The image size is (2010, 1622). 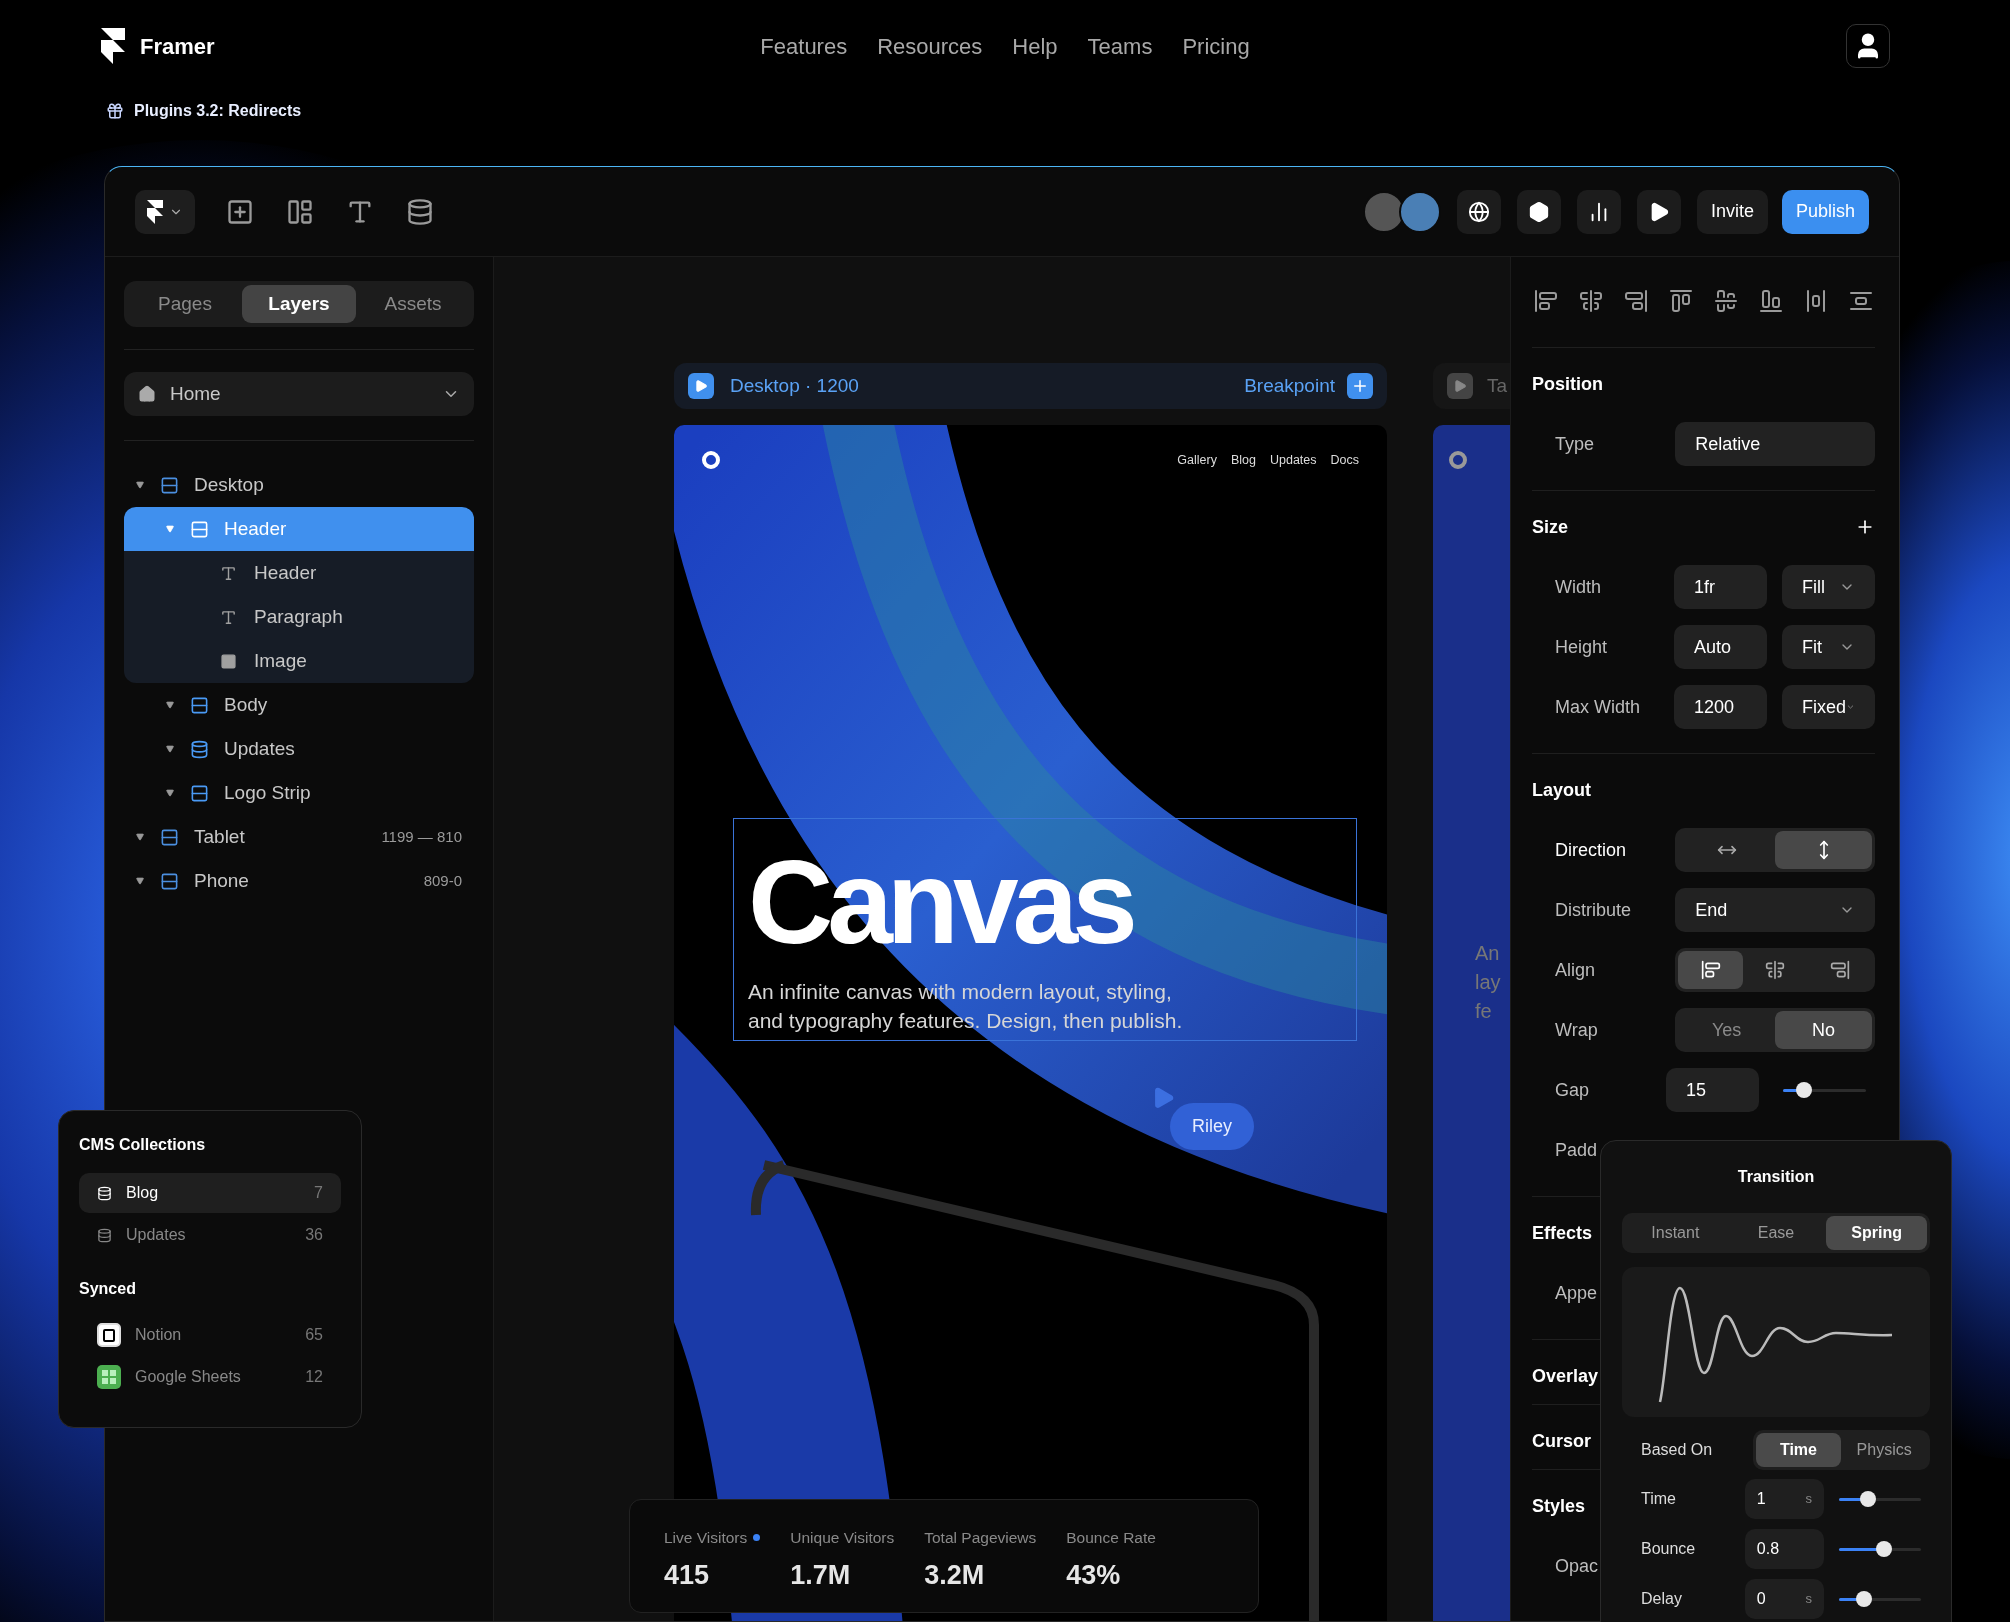 What do you see at coordinates (1784, 1599) in the screenshot?
I see `value-field: 0 s` at bounding box center [1784, 1599].